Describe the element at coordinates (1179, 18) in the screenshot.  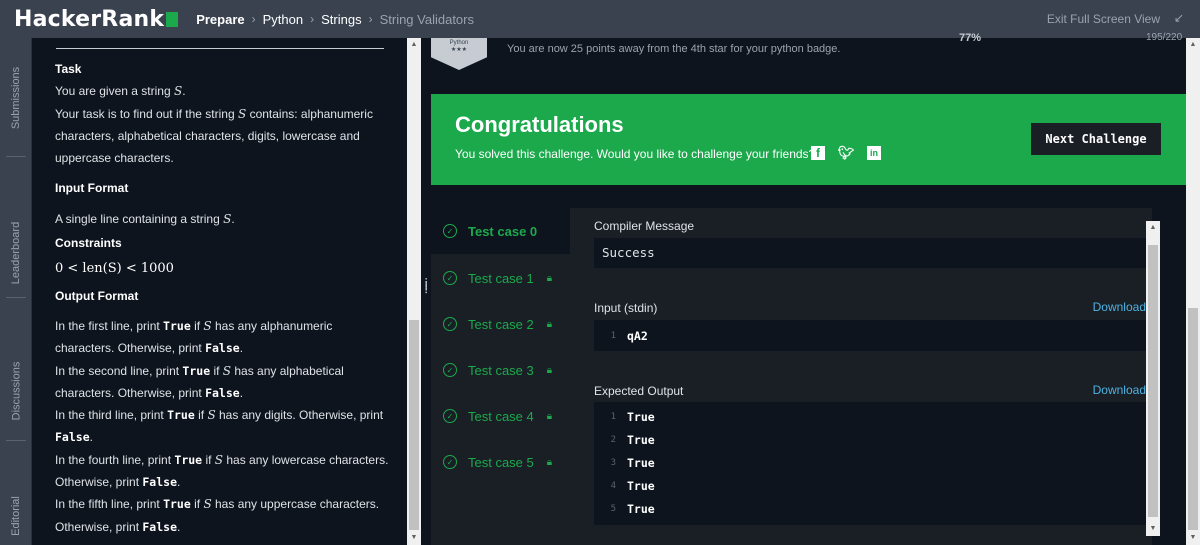
I see `shrink-icon: ↙︎` at that location.